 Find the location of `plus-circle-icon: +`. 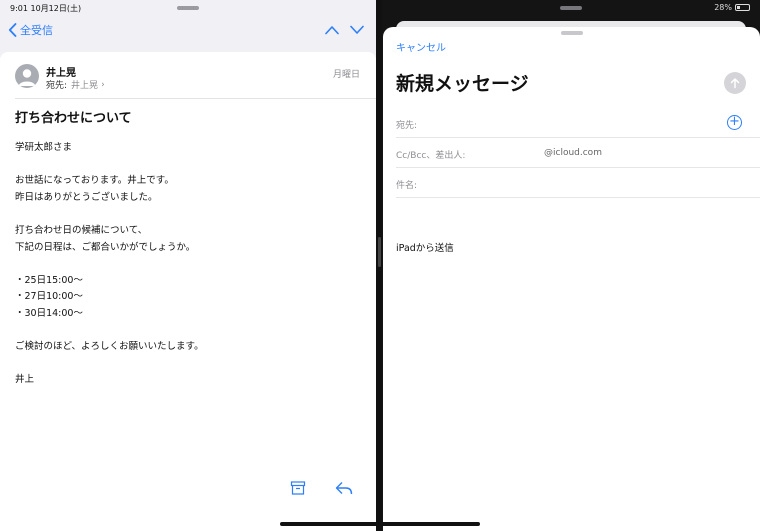

plus-circle-icon: + is located at coordinates (734, 122).